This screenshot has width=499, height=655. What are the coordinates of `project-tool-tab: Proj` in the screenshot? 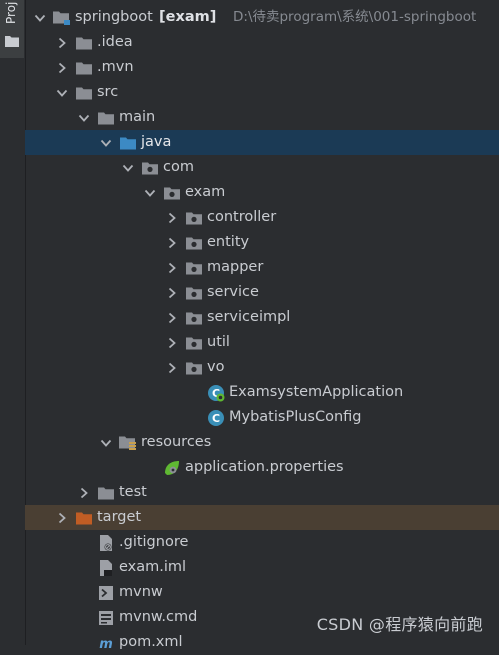 It's located at (12, 29).